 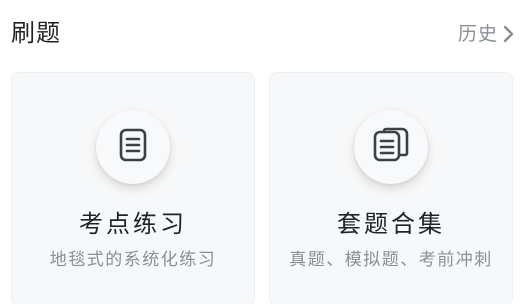 I want to click on document-list-icon, so click(x=133, y=147).